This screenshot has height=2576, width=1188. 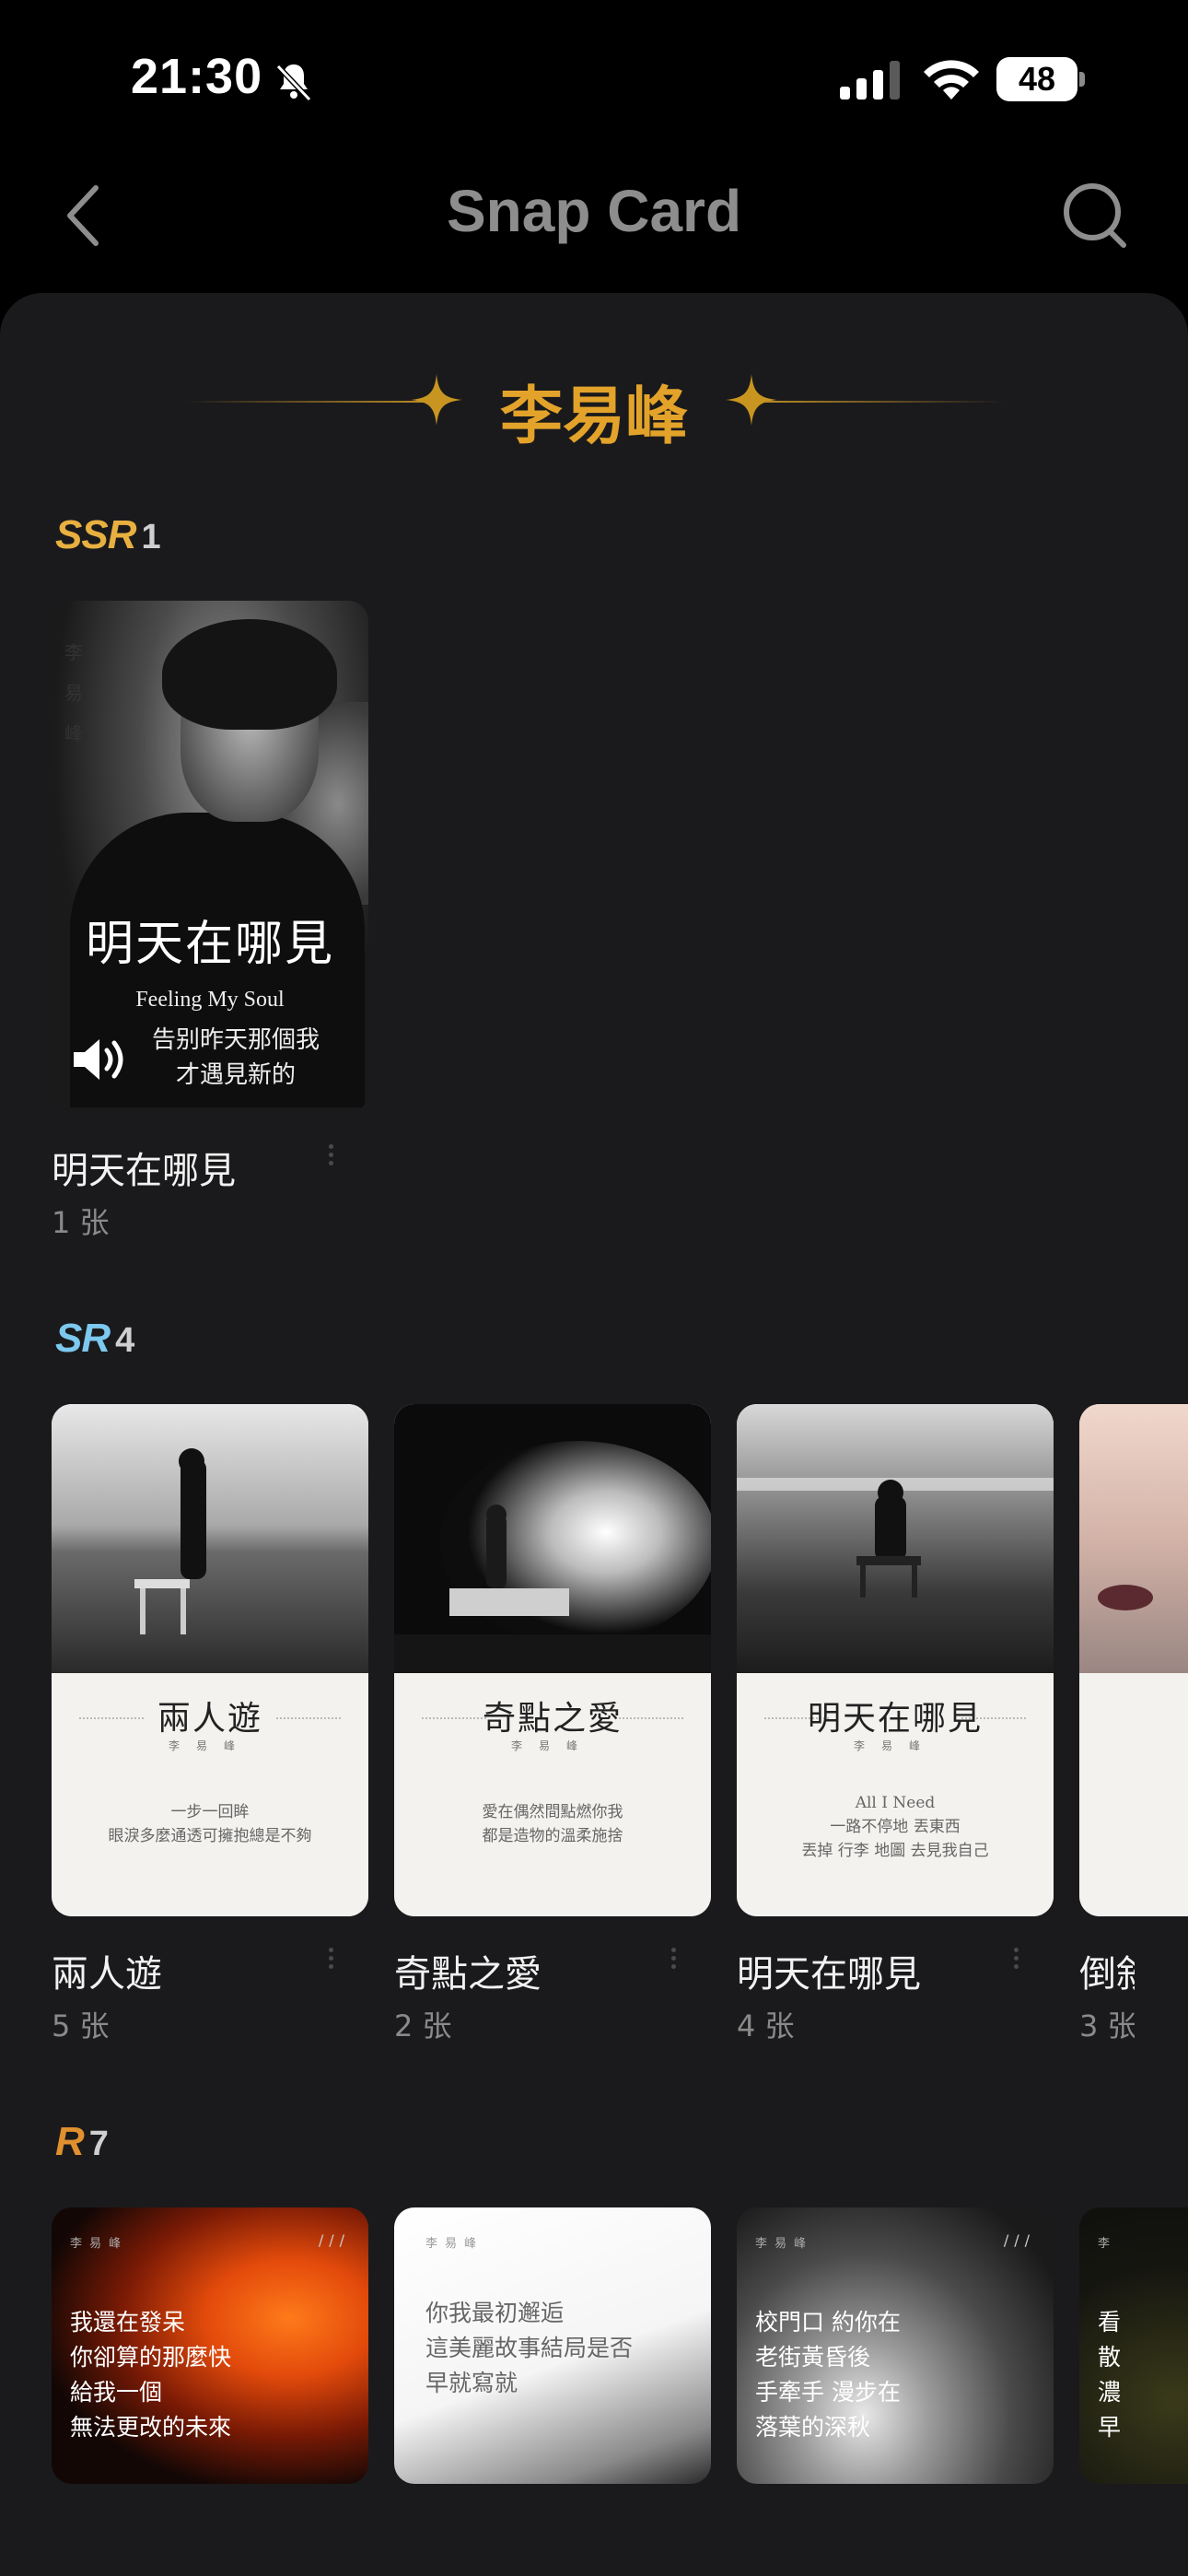 I want to click on battery-icon: 48, so click(x=1040, y=79).